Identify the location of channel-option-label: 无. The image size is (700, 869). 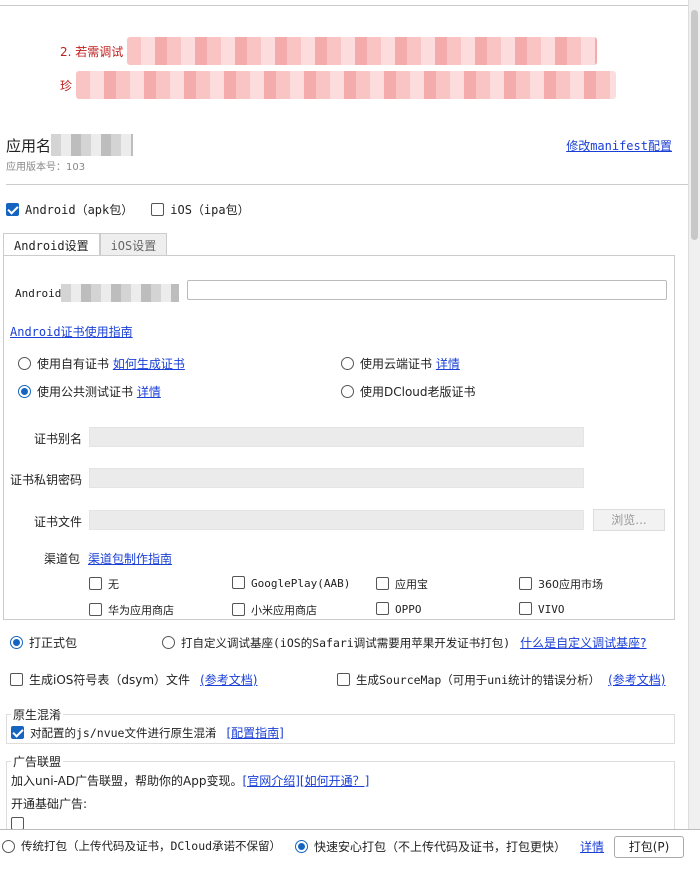
(113, 584).